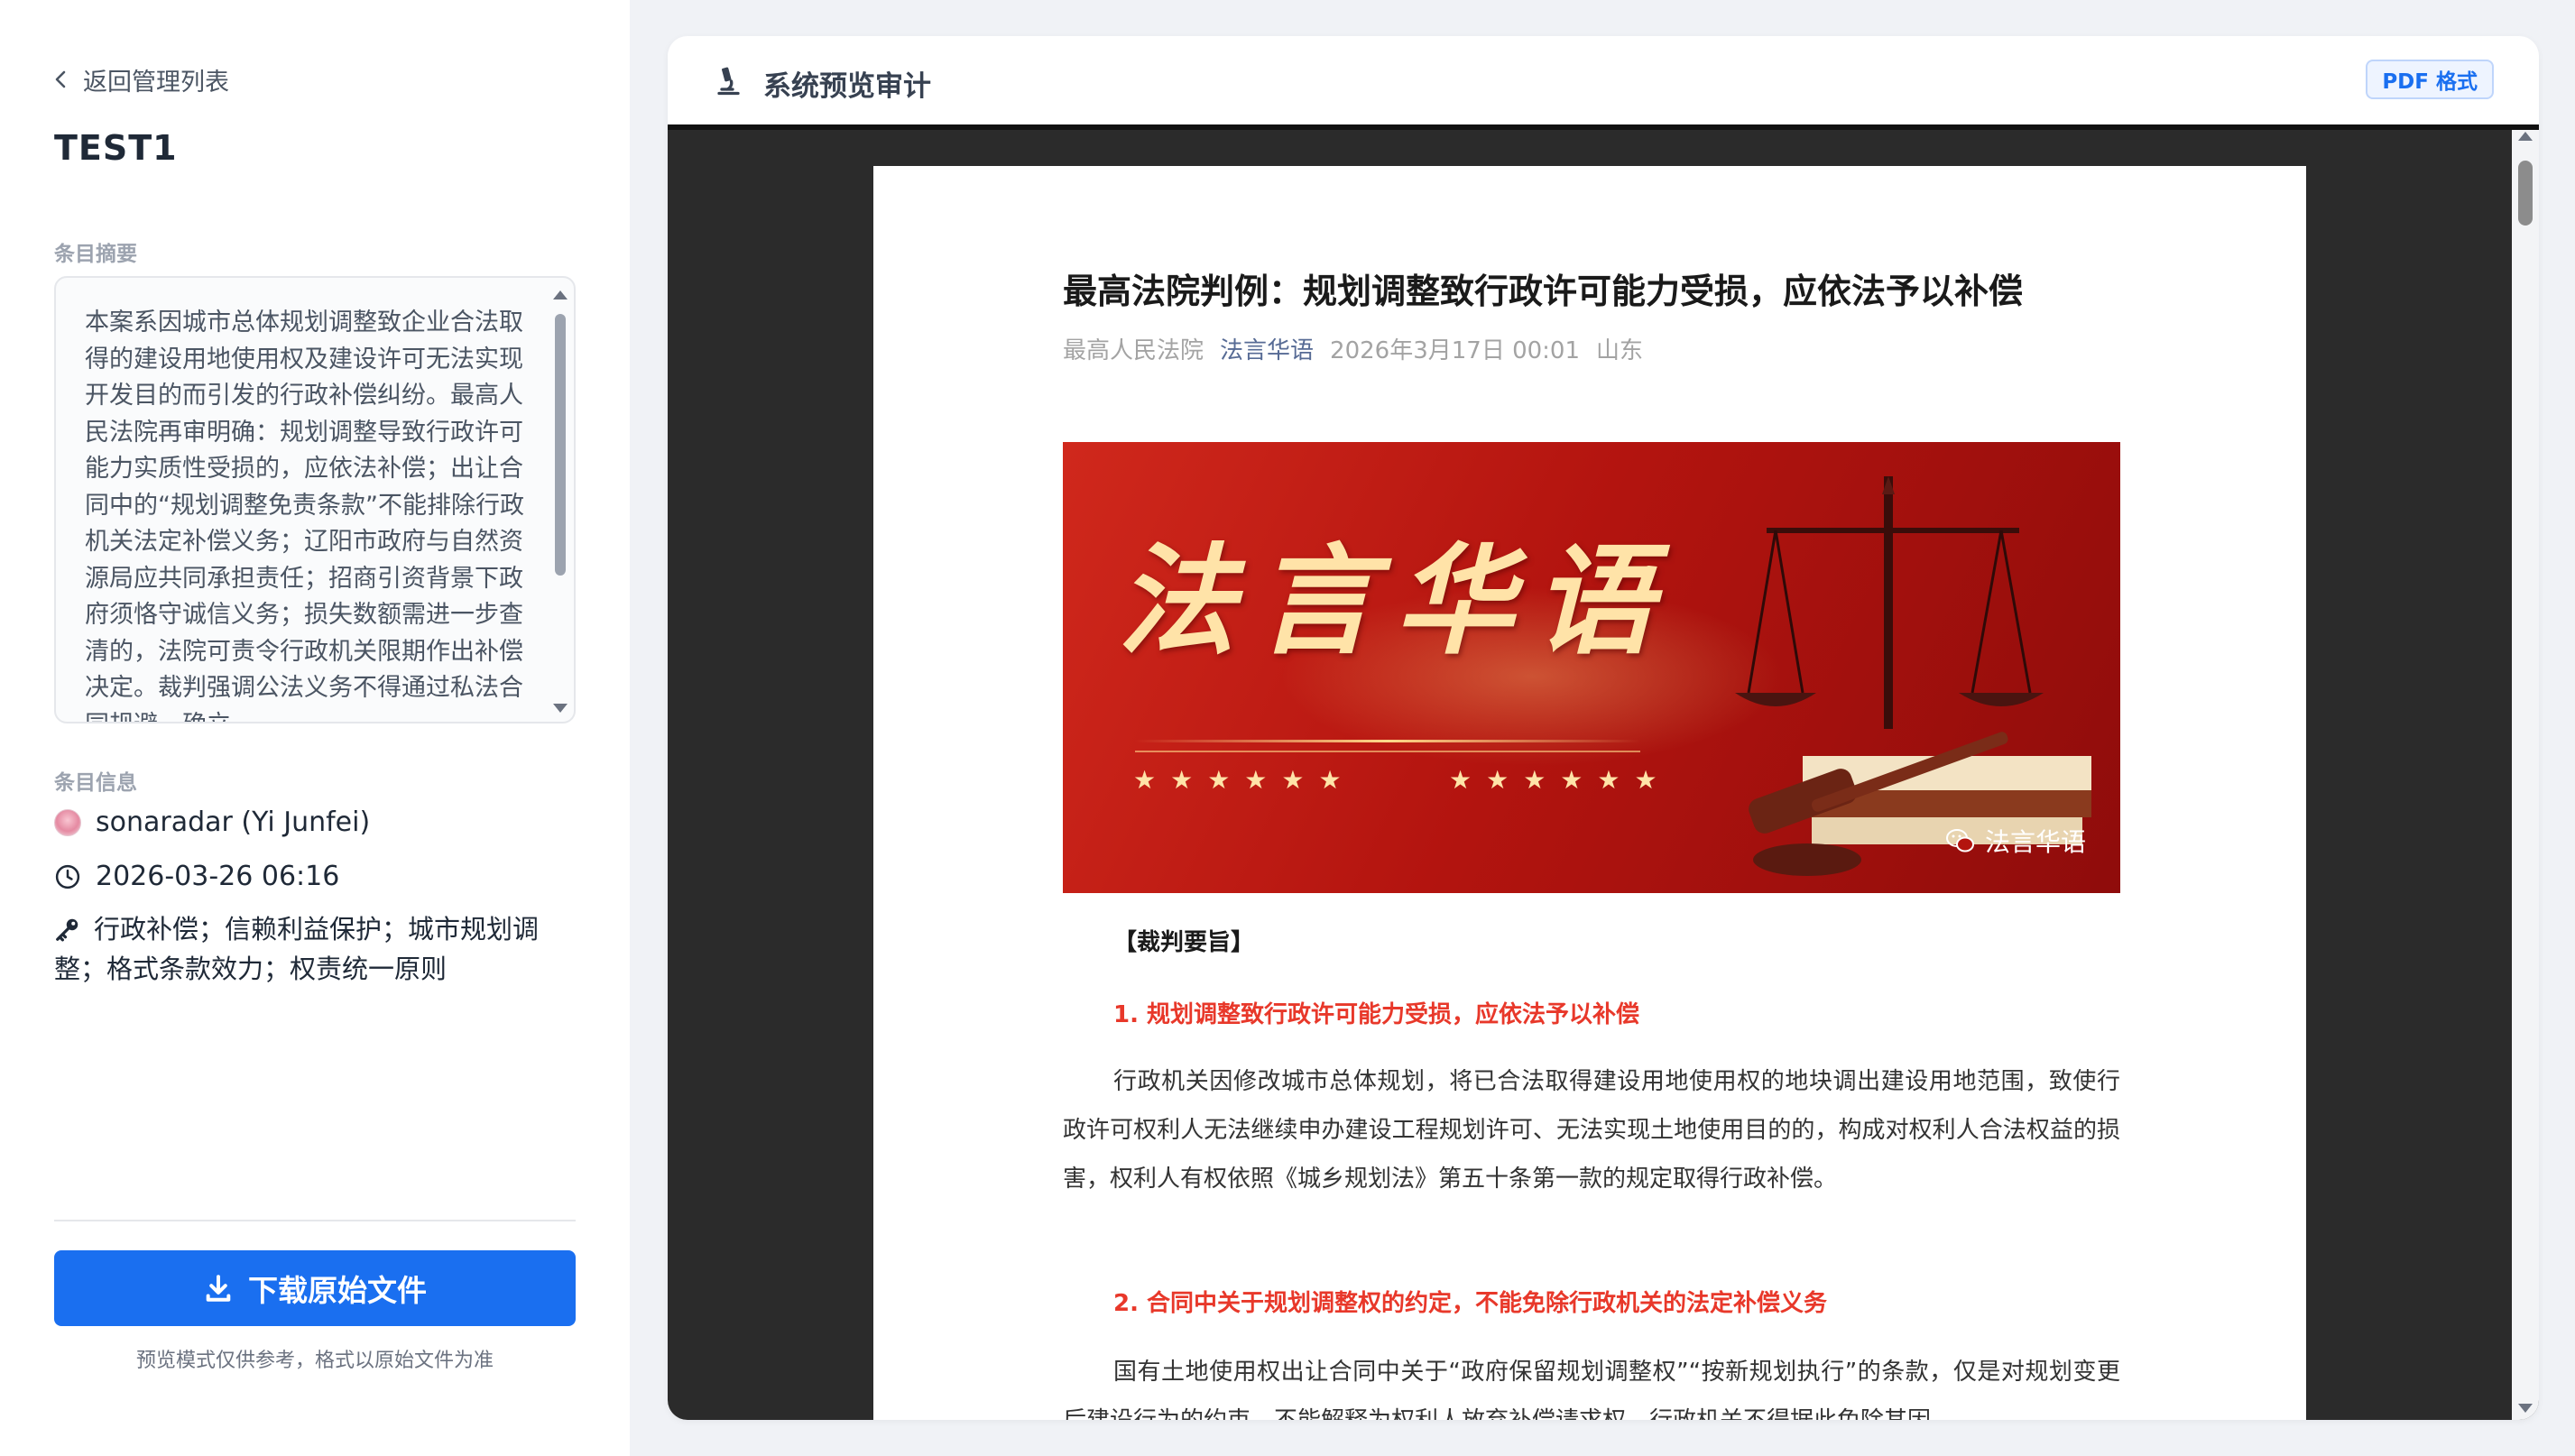 This screenshot has height=1456, width=2575. What do you see at coordinates (1244, 780) in the screenshot?
I see `banner-stars-left: ★★★★★★` at bounding box center [1244, 780].